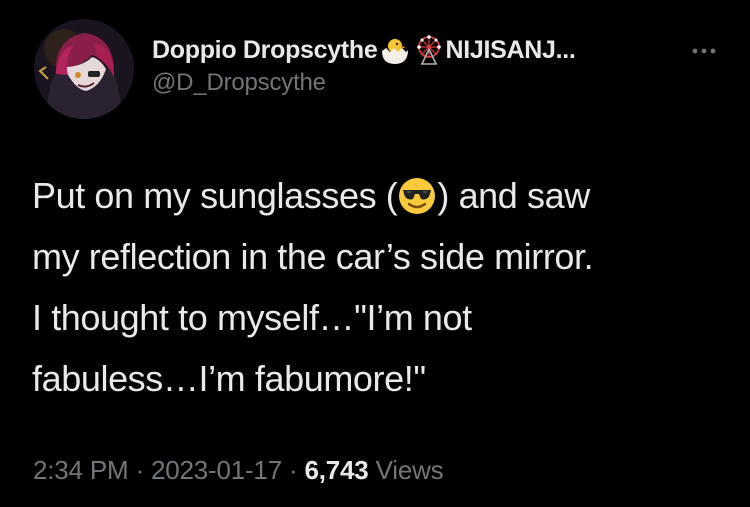  Describe the element at coordinates (81, 470) in the screenshot. I see `tweet-time: 2:34 PM` at that location.